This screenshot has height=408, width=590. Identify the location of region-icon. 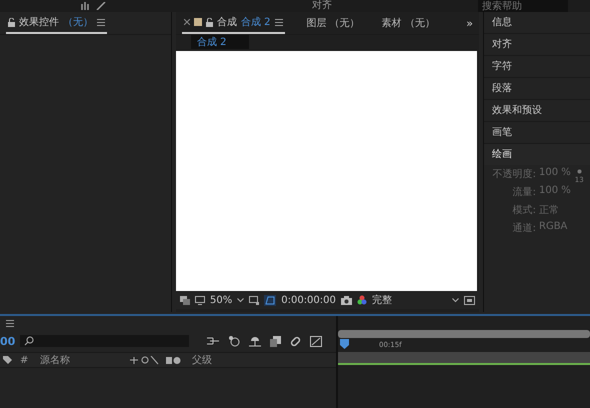
(254, 300).